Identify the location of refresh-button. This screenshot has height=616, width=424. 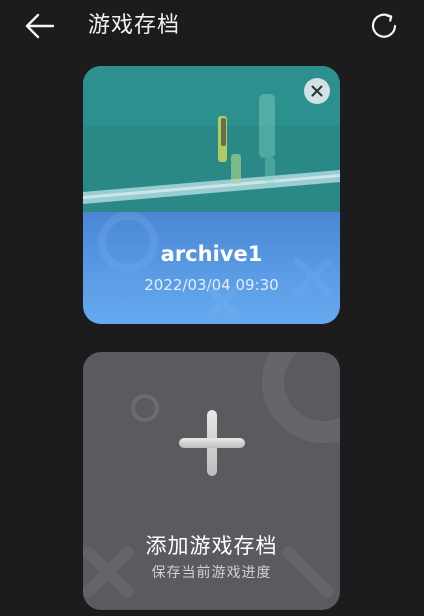
(384, 26).